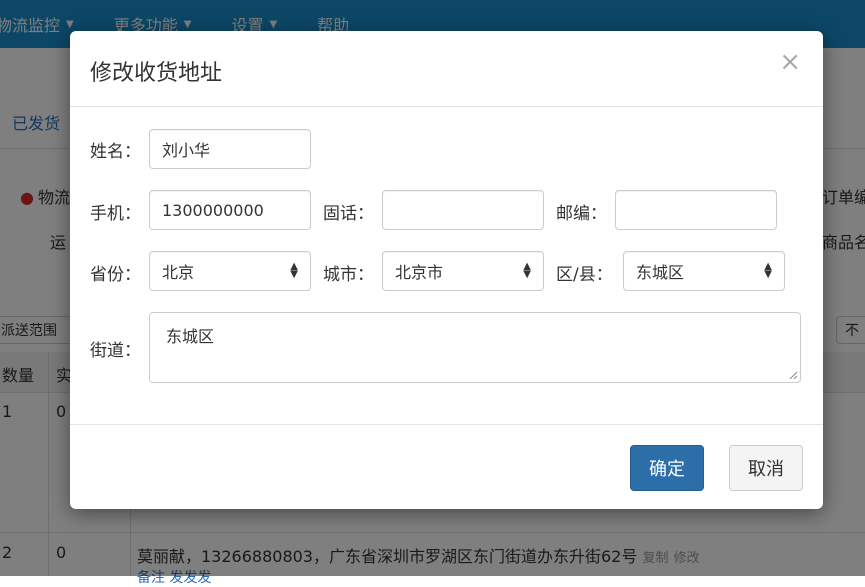 The height and width of the screenshot is (587, 865). What do you see at coordinates (696, 210) in the screenshot?
I see `zip-input` at bounding box center [696, 210].